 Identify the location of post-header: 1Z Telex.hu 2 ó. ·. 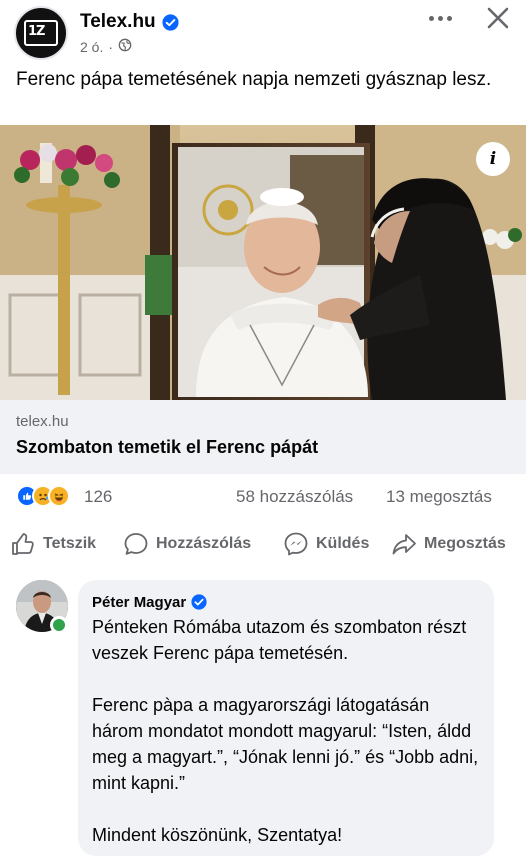
(263, 32).